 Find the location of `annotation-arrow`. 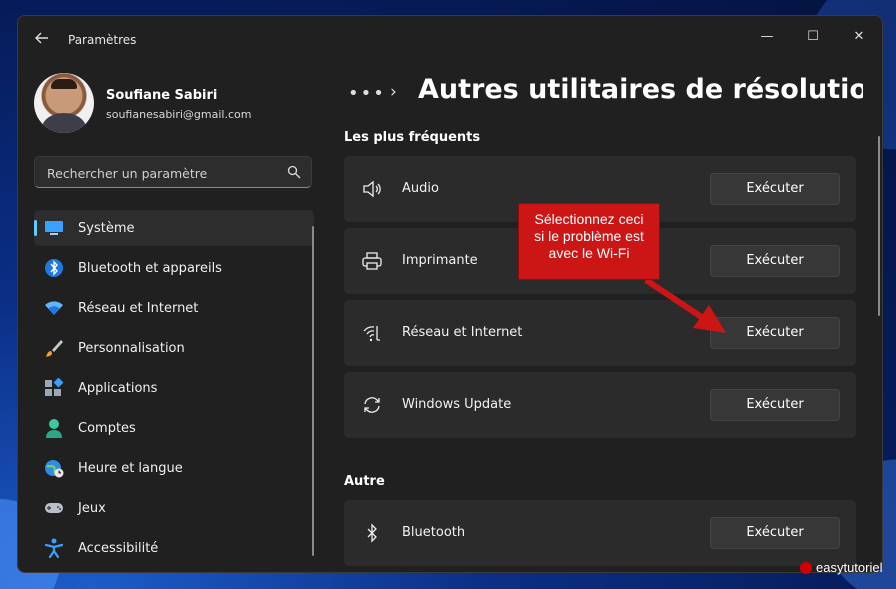

annotation-arrow is located at coordinates (685, 305).